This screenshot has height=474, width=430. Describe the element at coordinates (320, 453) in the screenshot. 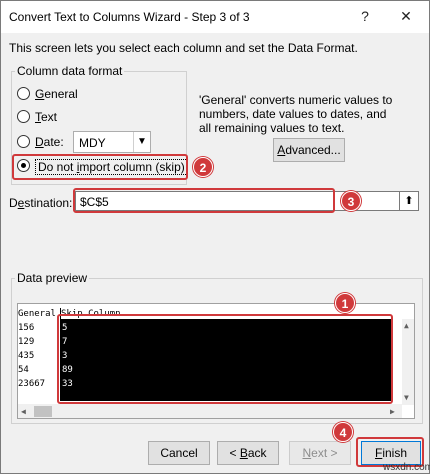

I see `next-button: Next >` at that location.